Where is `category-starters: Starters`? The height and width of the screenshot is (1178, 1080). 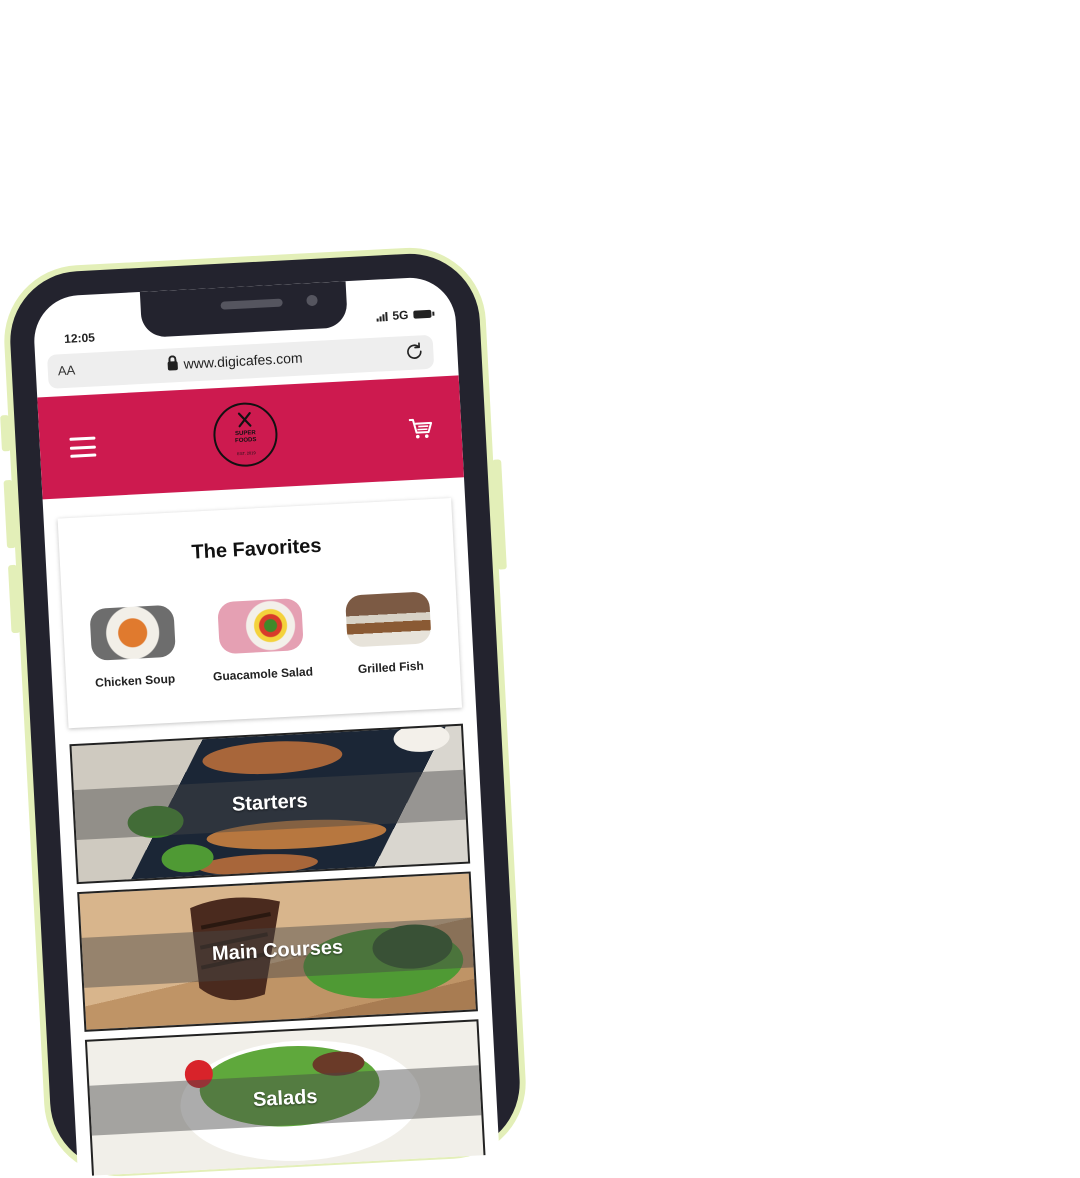
category-starters: Starters is located at coordinates (270, 804).